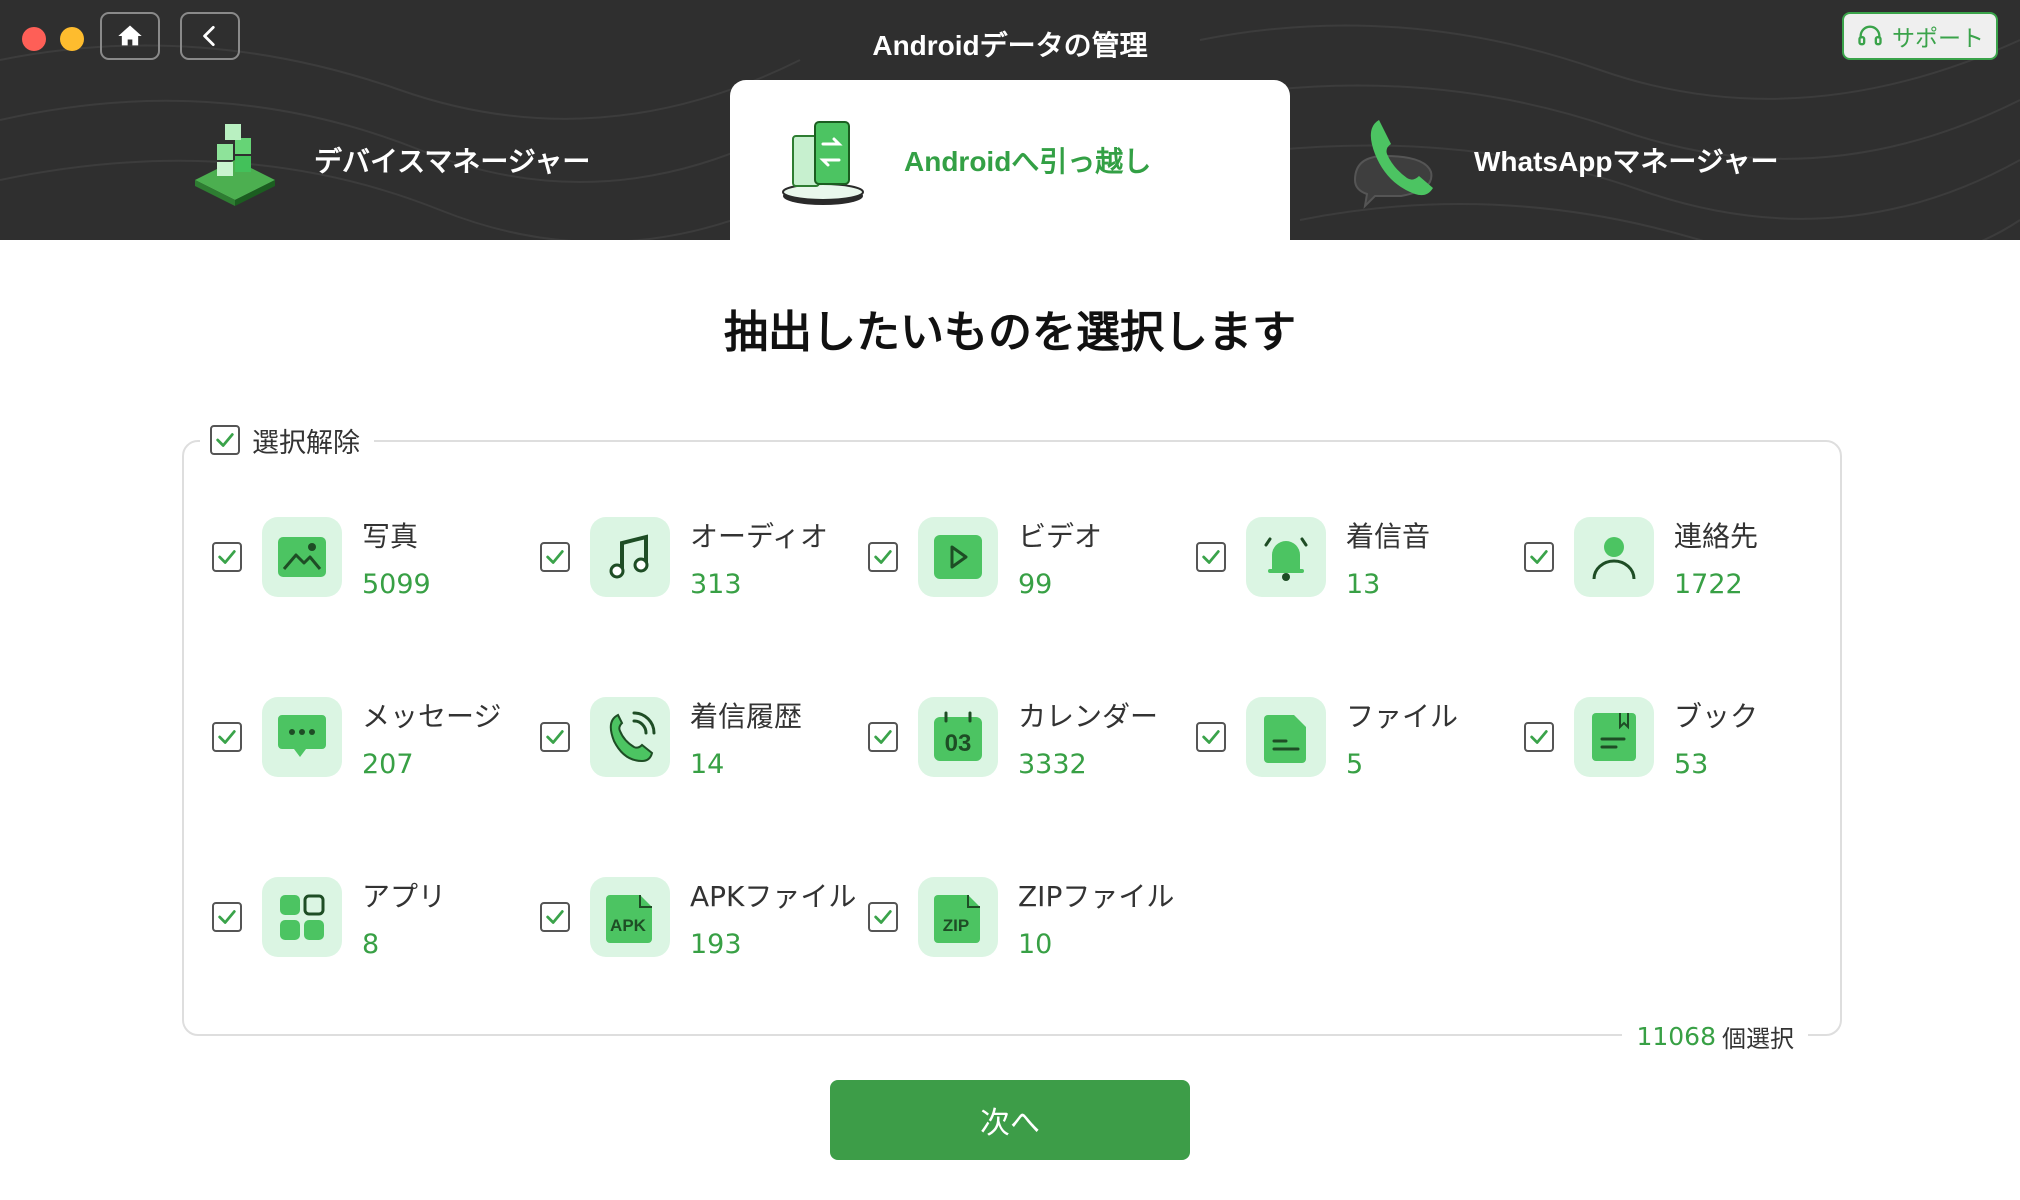 The image size is (2020, 1200). Describe the element at coordinates (1028, 737) in the screenshot. I see `item-calendar: 03 カレンダー 3332` at that location.